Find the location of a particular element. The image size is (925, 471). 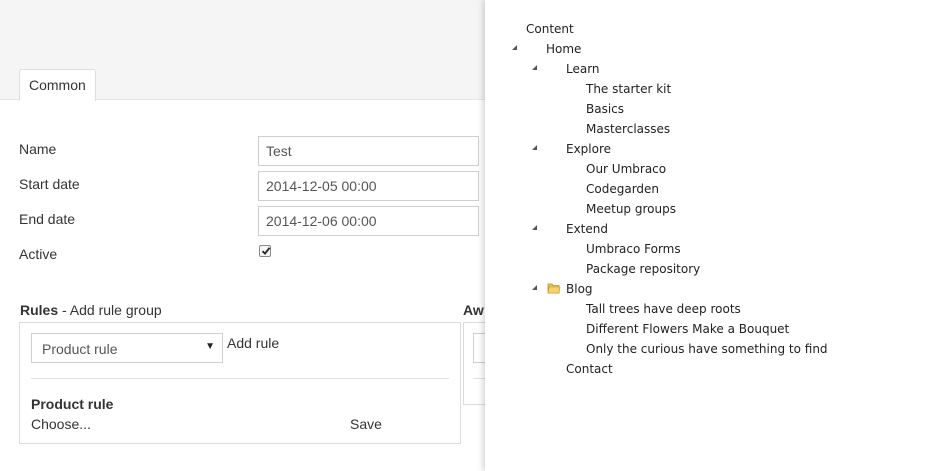

tree-item: Tall trees have deep roots is located at coordinates (663, 309).